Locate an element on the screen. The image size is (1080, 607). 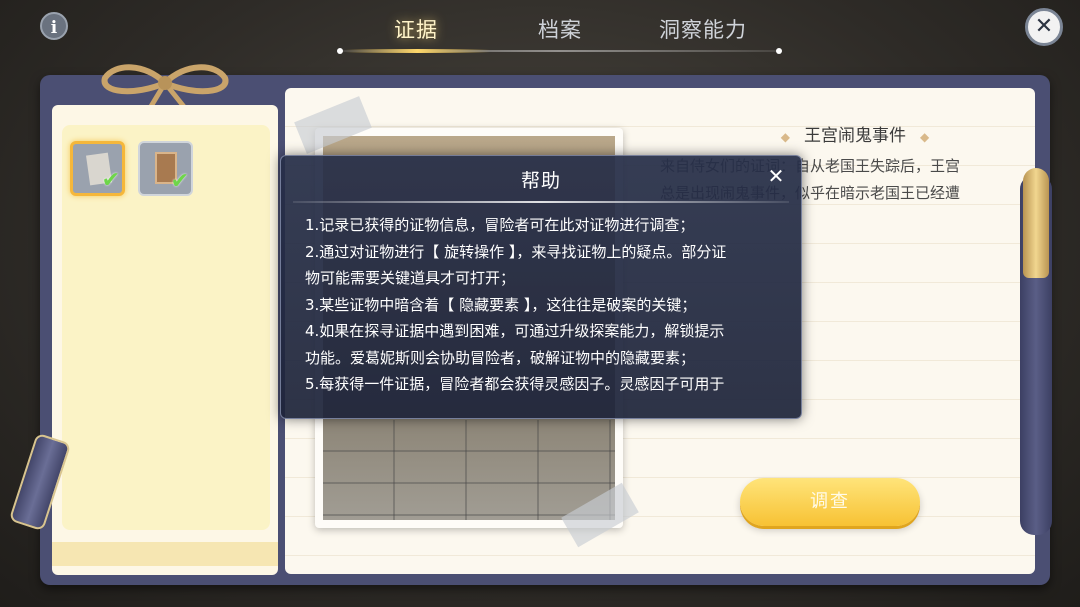
evidence-photo-floor is located at coordinates (469, 470).